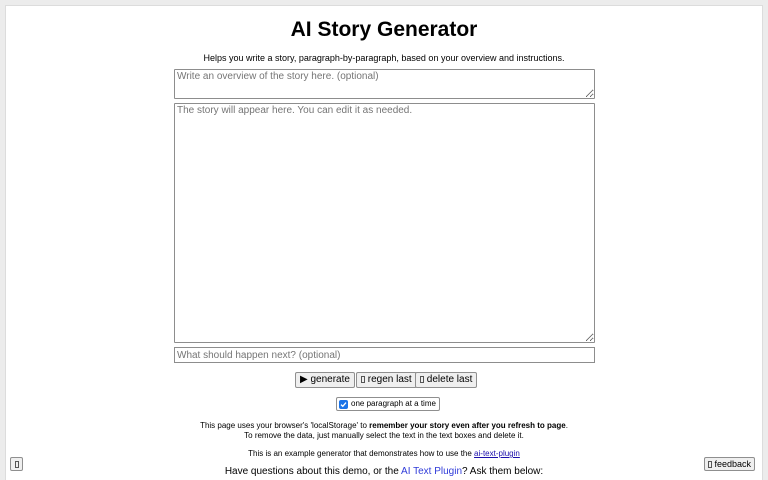  I want to click on feedback-label: feedback, so click(733, 464).